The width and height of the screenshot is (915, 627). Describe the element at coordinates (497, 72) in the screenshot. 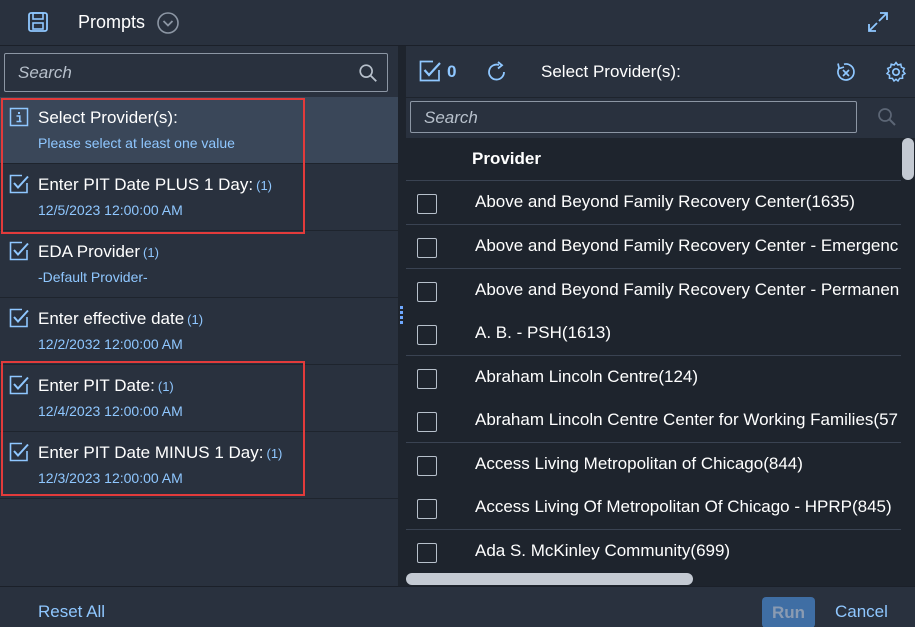

I see `refresh-icon` at that location.